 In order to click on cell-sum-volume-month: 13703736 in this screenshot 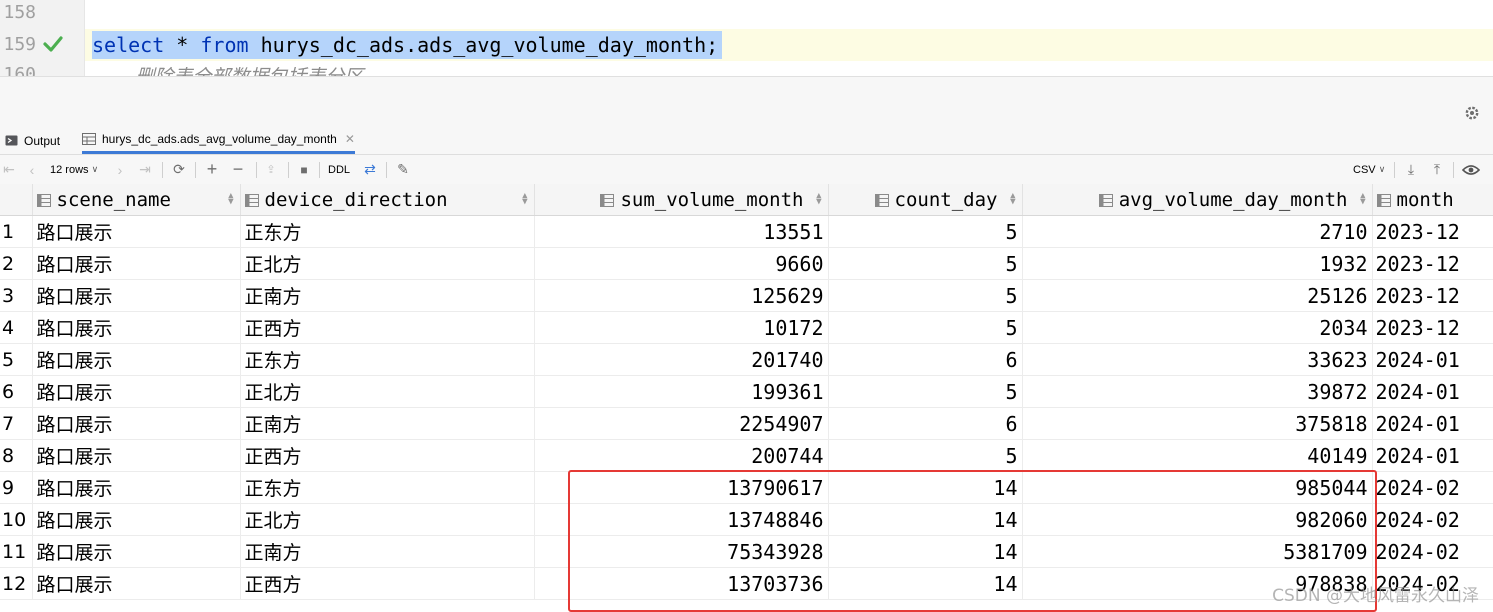, I will do `click(681, 583)`.